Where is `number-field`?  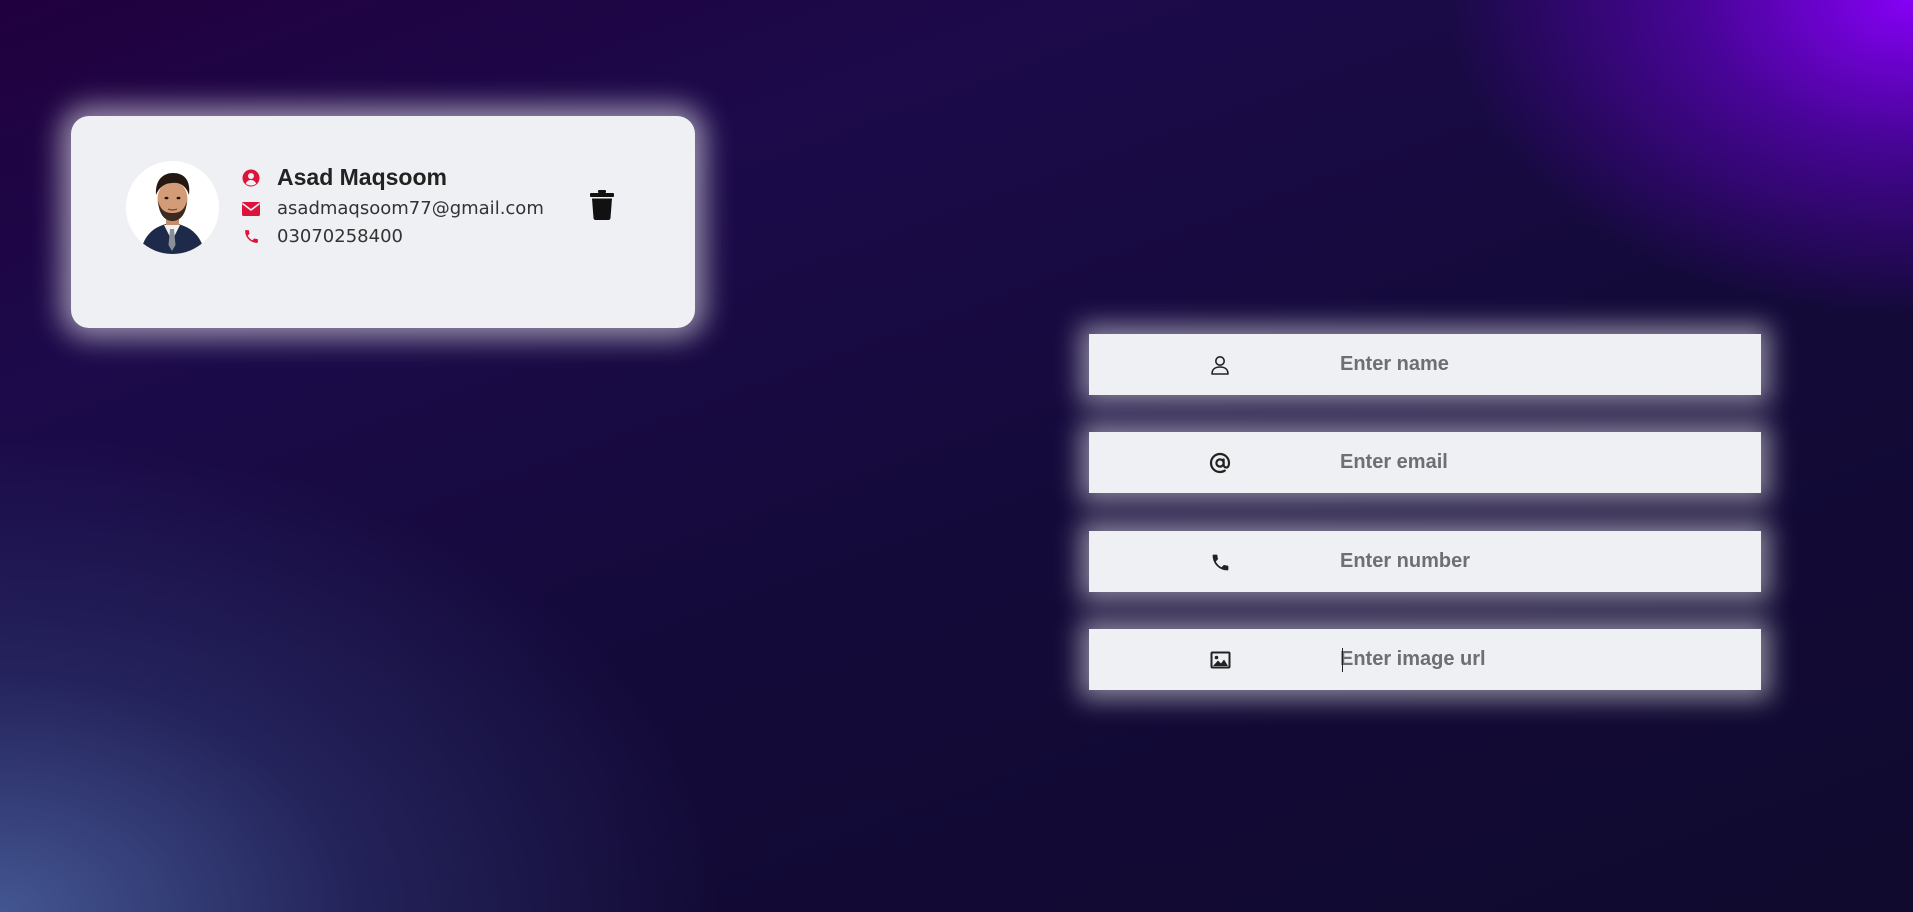 number-field is located at coordinates (1425, 561).